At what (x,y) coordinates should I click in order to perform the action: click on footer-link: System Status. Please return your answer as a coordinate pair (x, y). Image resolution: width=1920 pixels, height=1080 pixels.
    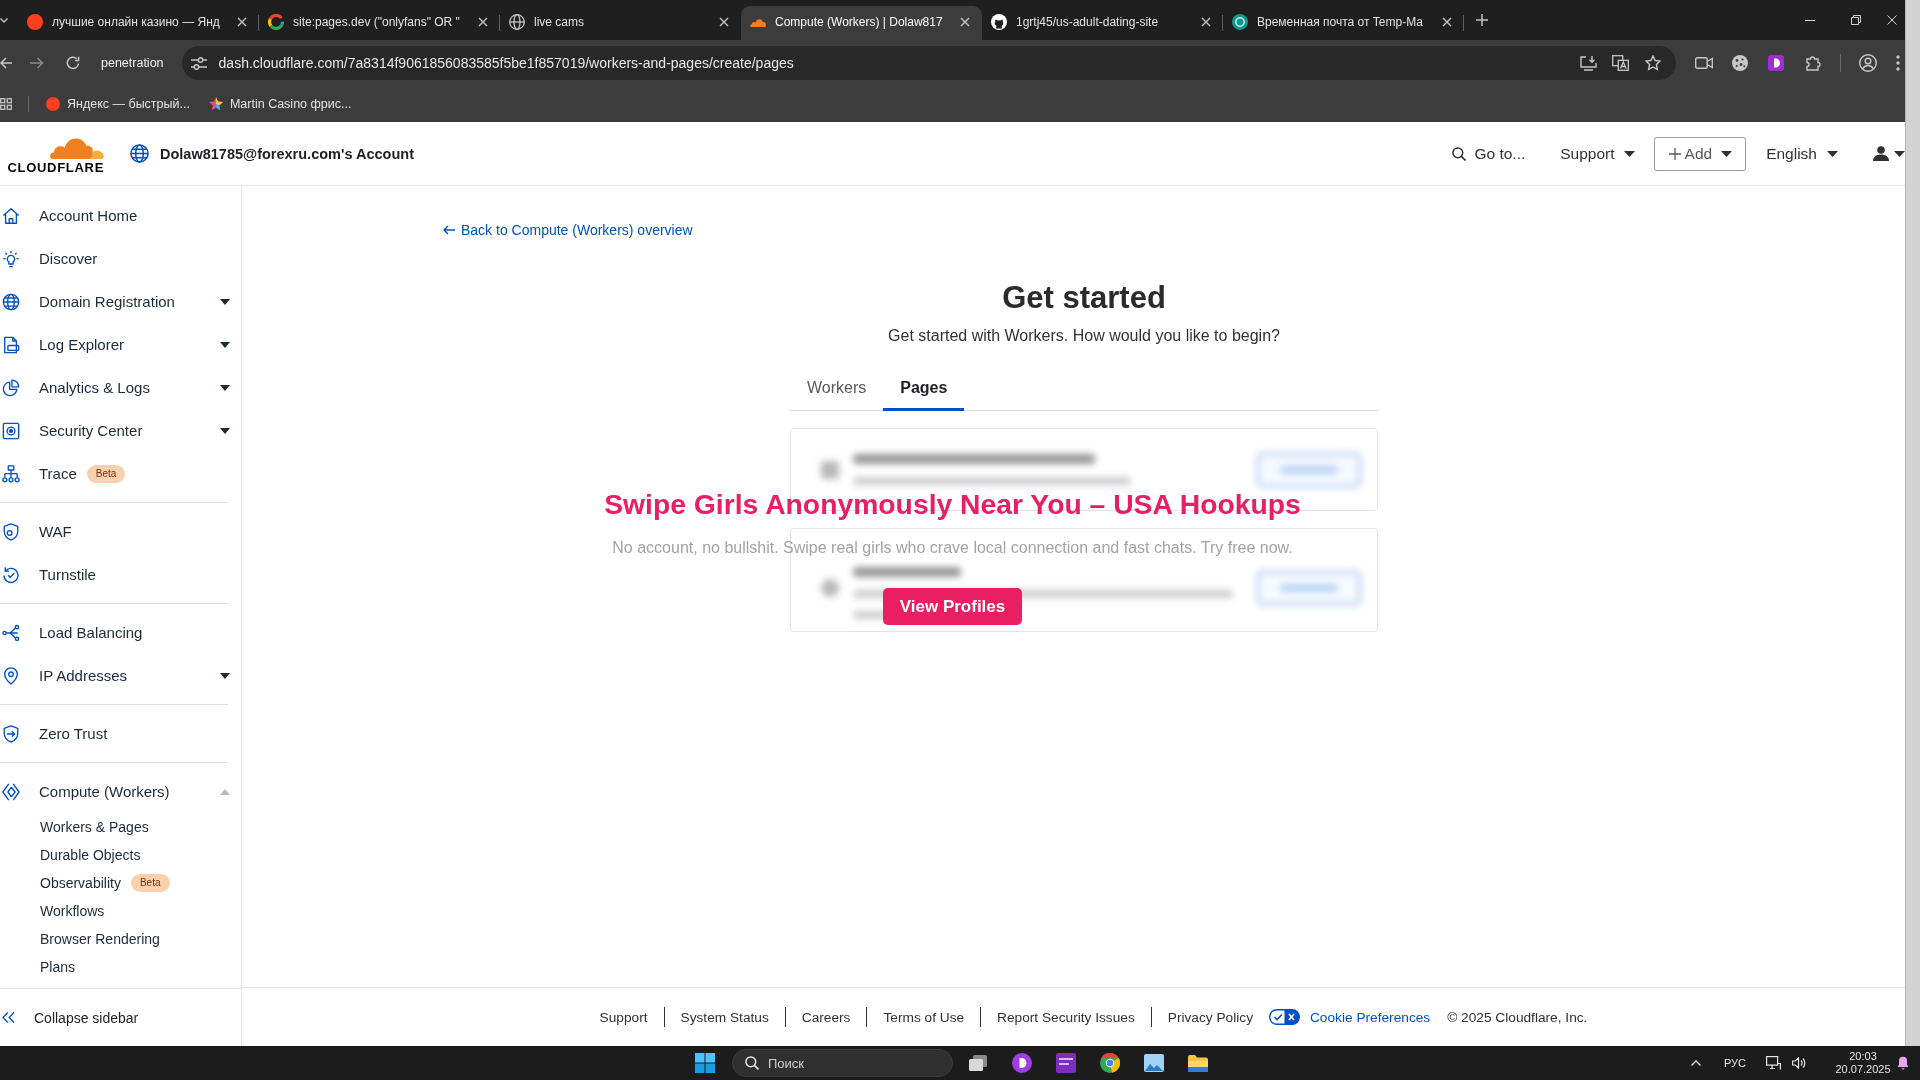
    Looking at the image, I should click on (724, 1017).